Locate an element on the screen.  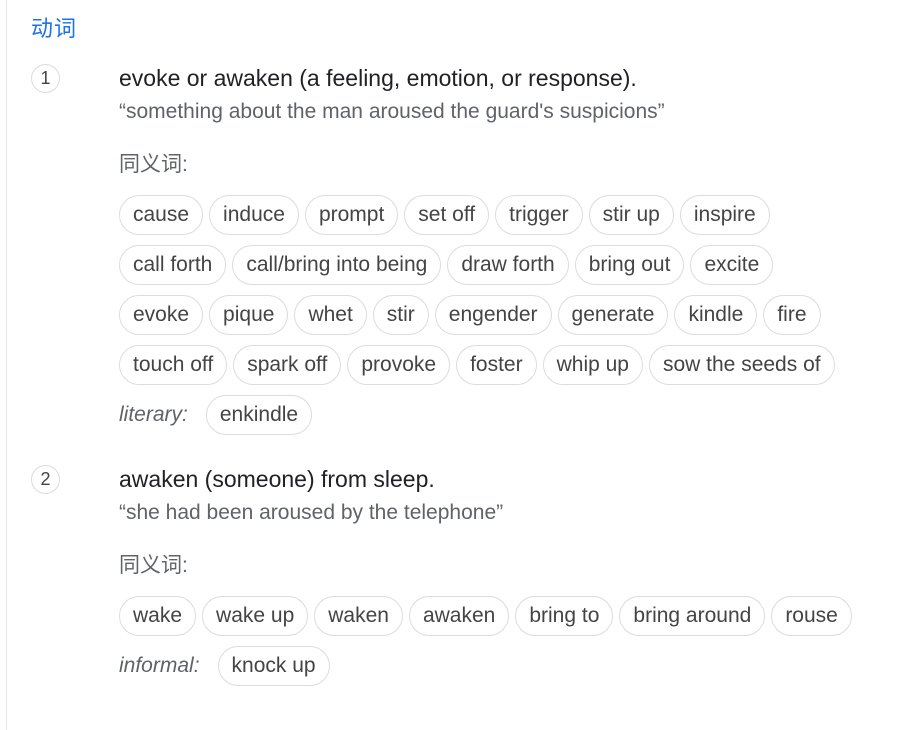
synonym-chip: foster is located at coordinates (496, 365).